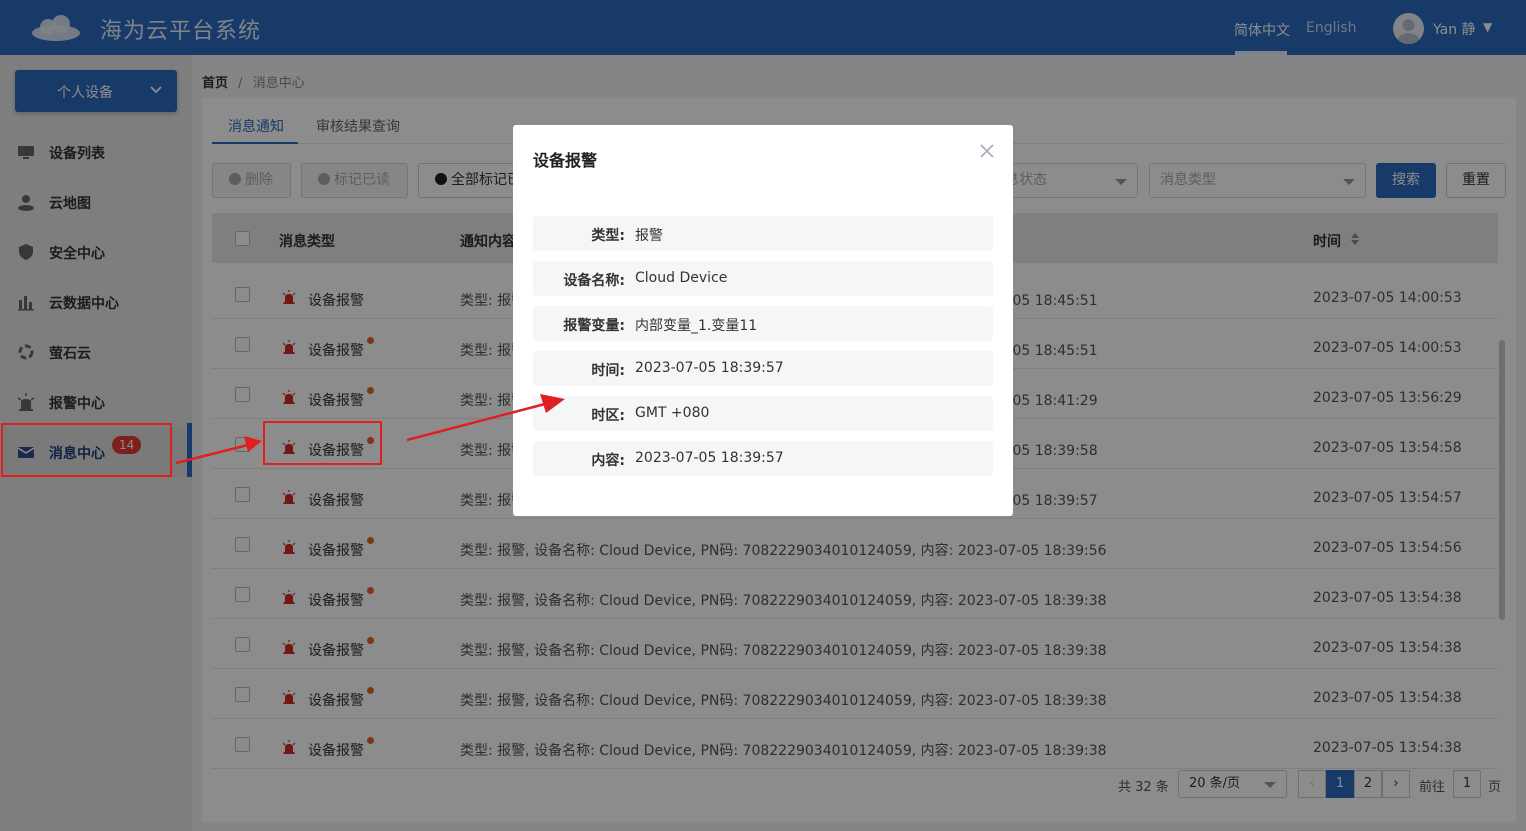 The height and width of the screenshot is (831, 1526). What do you see at coordinates (696, 326) in the screenshot?
I see `detail-value: 内部变量_1.变量11` at bounding box center [696, 326].